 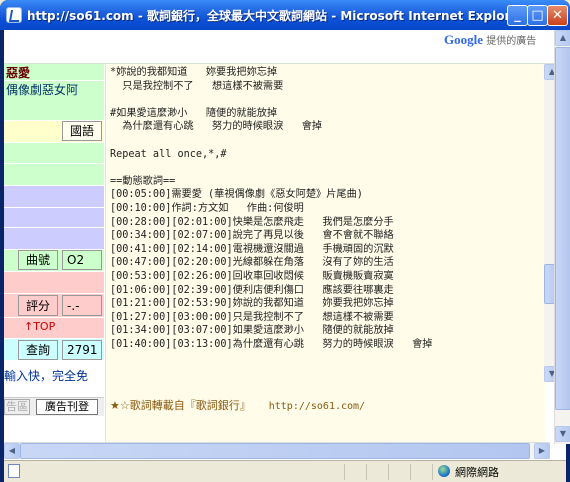 I want to click on song-title: 惡愛, so click(x=54, y=72).